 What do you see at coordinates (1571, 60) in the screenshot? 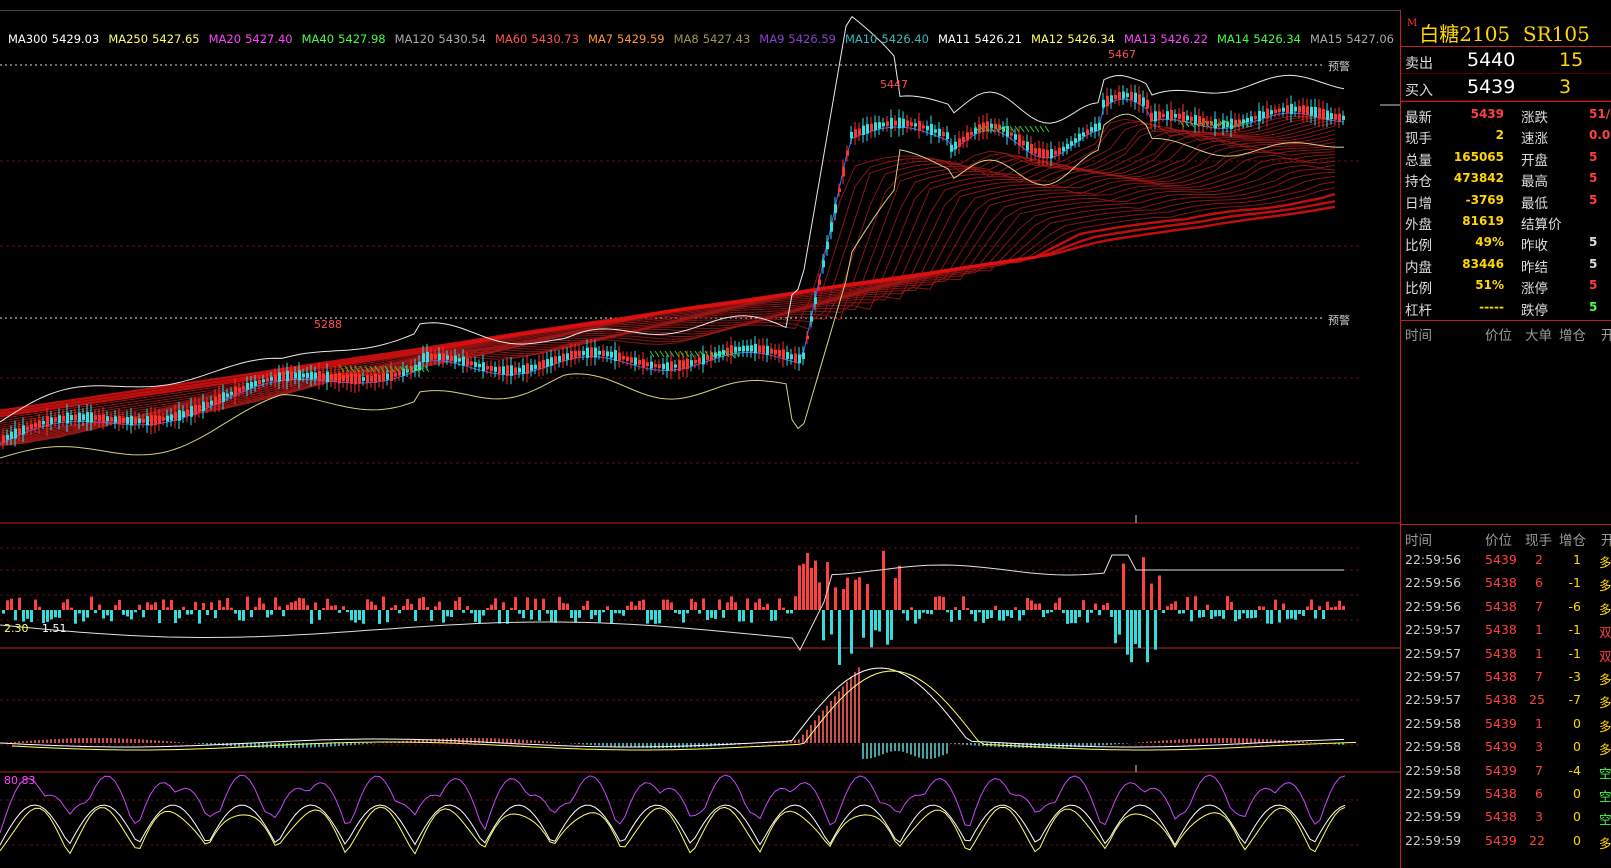
I see `sell-qty: 15` at bounding box center [1571, 60].